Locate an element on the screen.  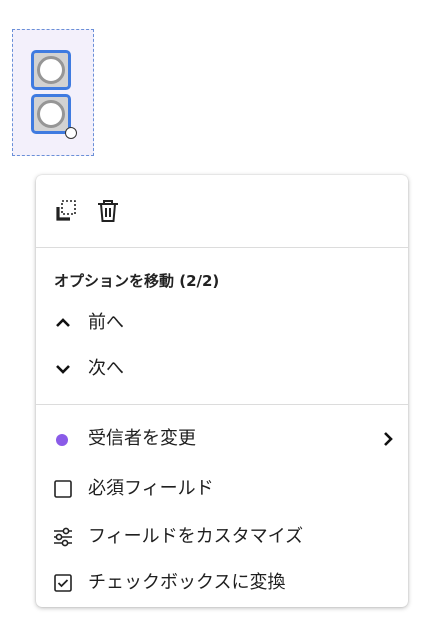
customize-field-item: フィールドをカスタマイズ is located at coordinates (222, 537).